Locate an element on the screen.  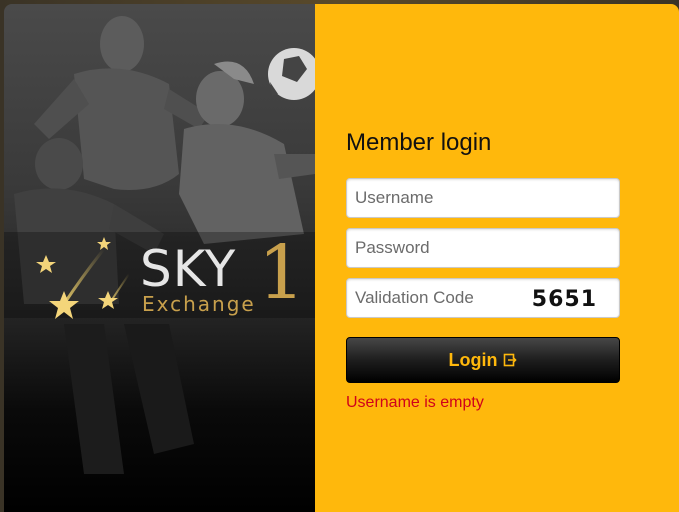
login-button-label: Login is located at coordinates (473, 359).